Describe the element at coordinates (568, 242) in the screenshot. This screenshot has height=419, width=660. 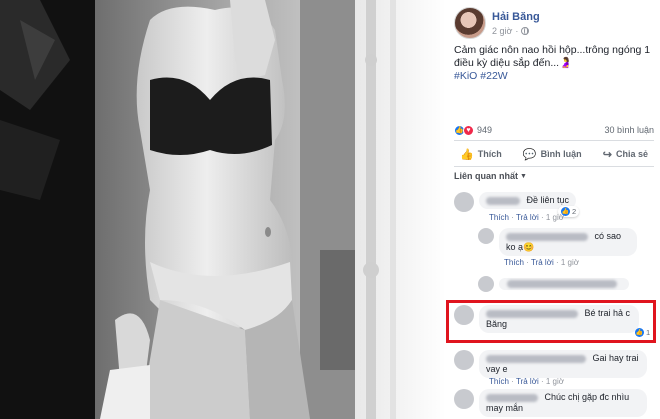
I see `comment-bubble: có sao ko ạ😊` at that location.